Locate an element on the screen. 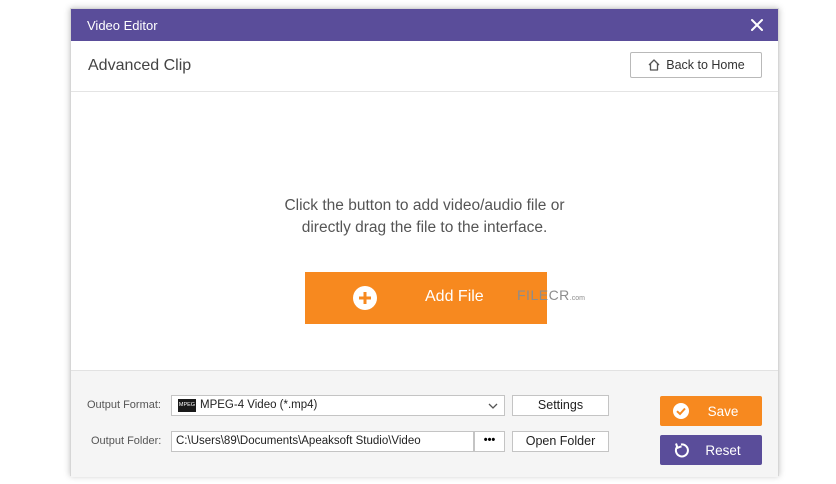 Image resolution: width=836 pixels, height=484 pixels. chevron-down-icon is located at coordinates (493, 406).